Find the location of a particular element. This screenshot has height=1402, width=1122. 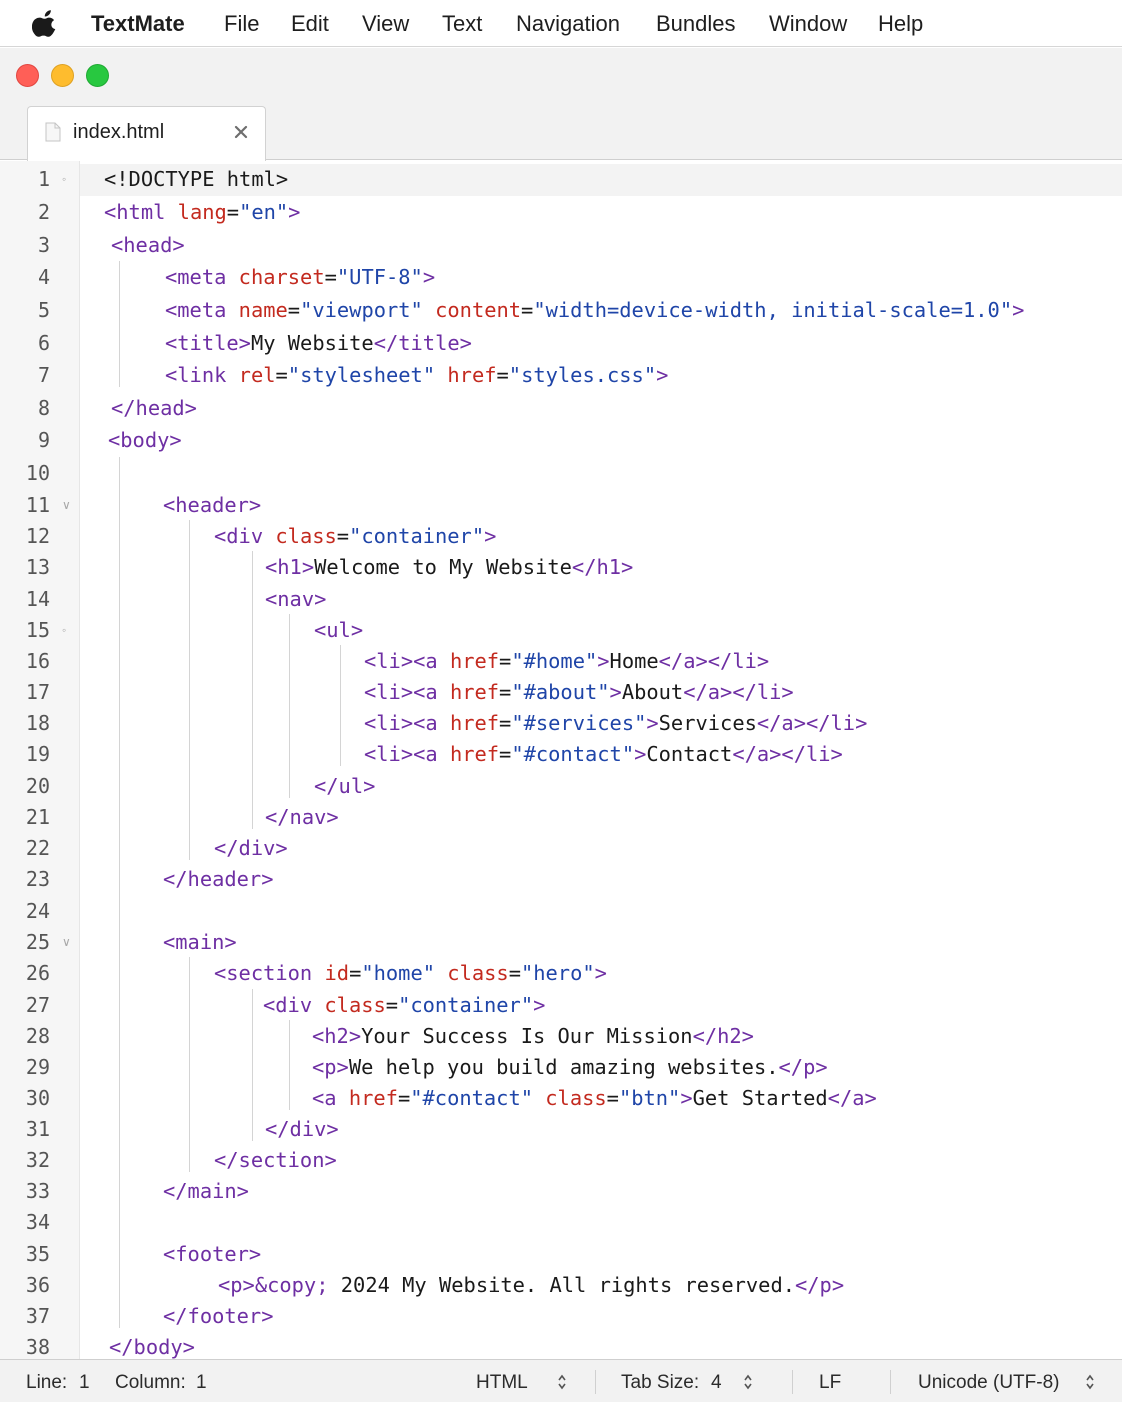

line-endings-selector: LF is located at coordinates (830, 1383).